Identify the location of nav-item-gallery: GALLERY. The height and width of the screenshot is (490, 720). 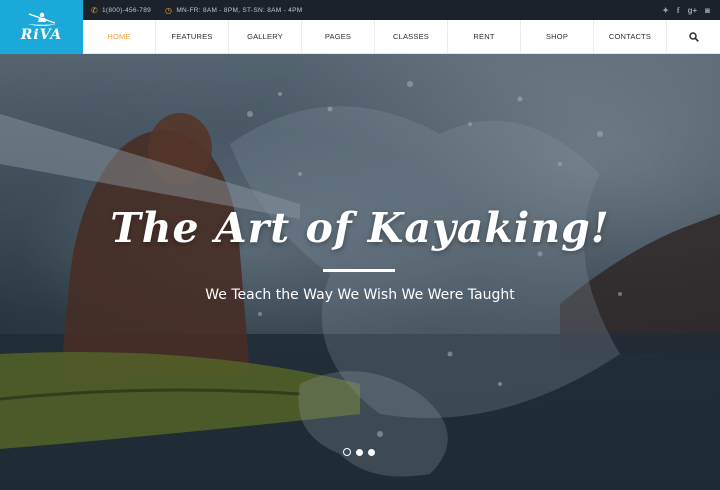
(265, 36).